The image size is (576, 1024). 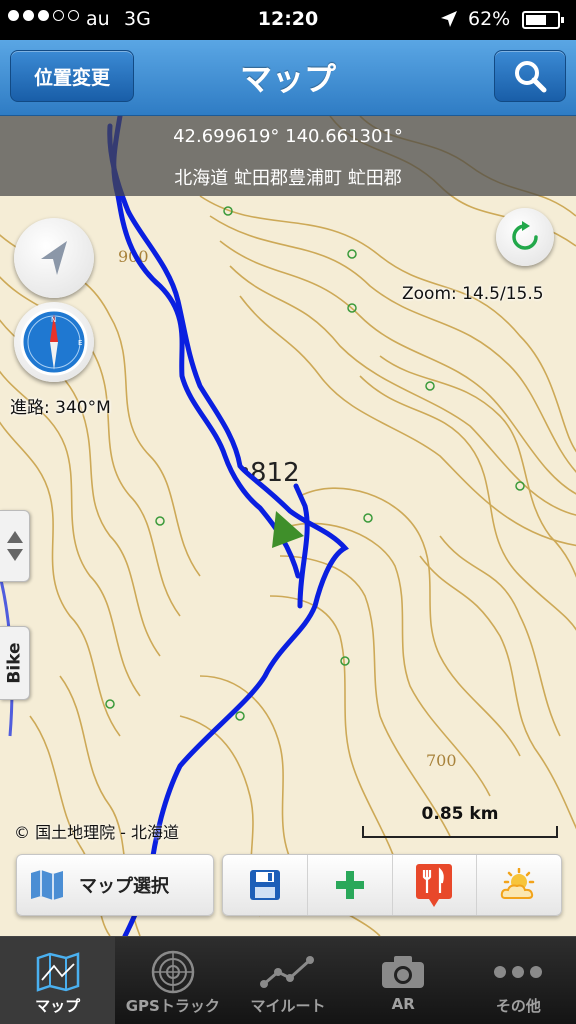 I want to click on bike-mode-tab: Bike, so click(x=15, y=663).